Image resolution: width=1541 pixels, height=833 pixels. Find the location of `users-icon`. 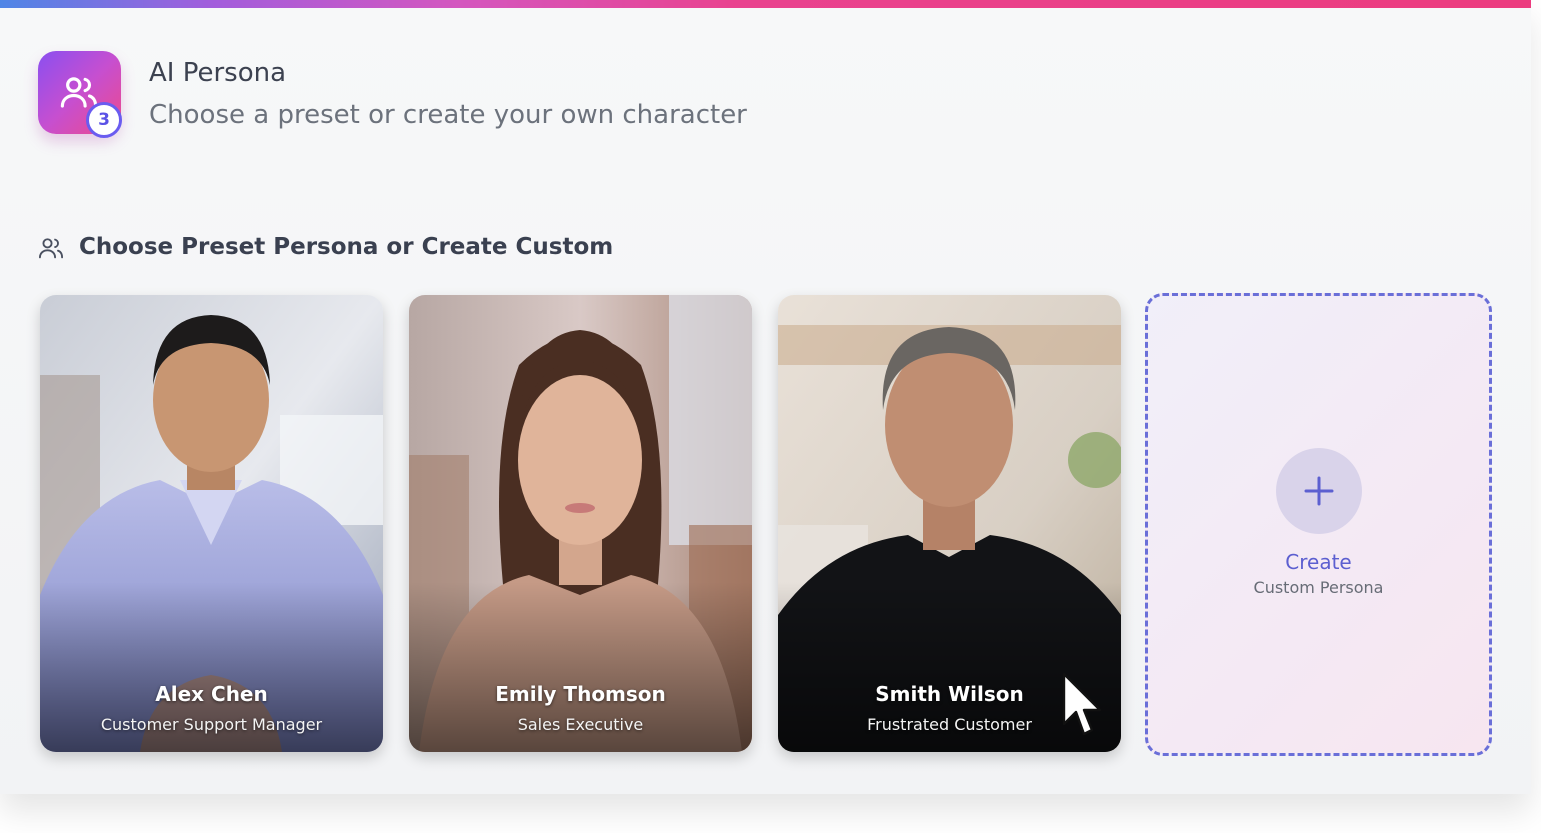

users-icon is located at coordinates (51, 248).